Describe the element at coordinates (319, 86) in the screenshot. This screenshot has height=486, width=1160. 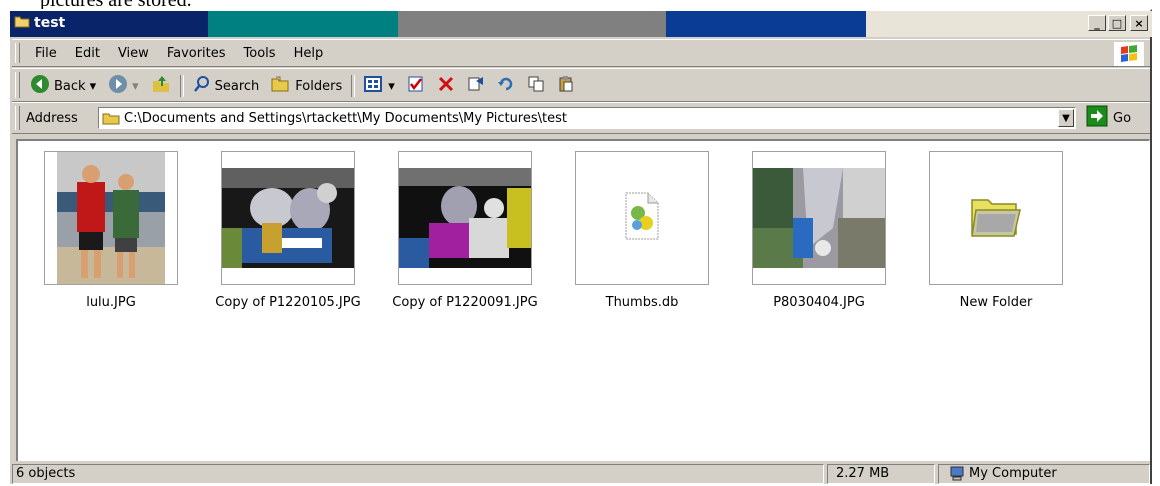
I see `folders-label: Folders` at that location.